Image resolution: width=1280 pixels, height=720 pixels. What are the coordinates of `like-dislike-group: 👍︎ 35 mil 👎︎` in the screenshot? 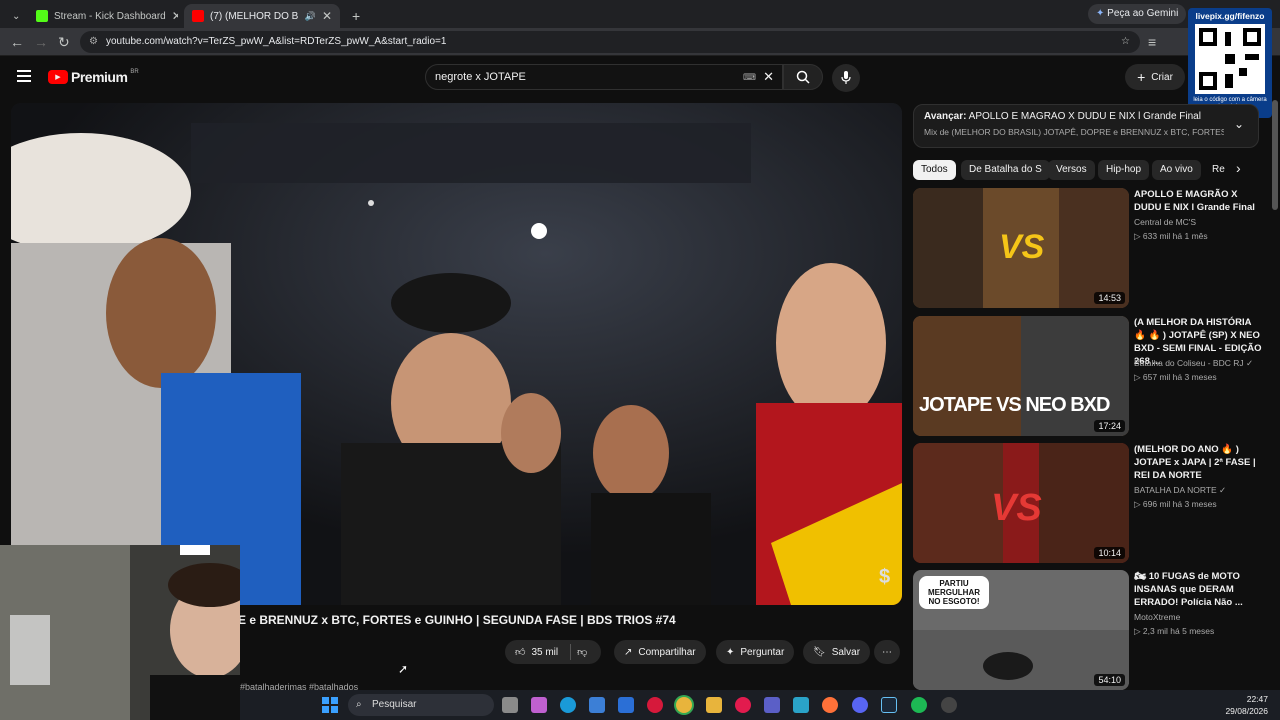 It's located at (553, 652).